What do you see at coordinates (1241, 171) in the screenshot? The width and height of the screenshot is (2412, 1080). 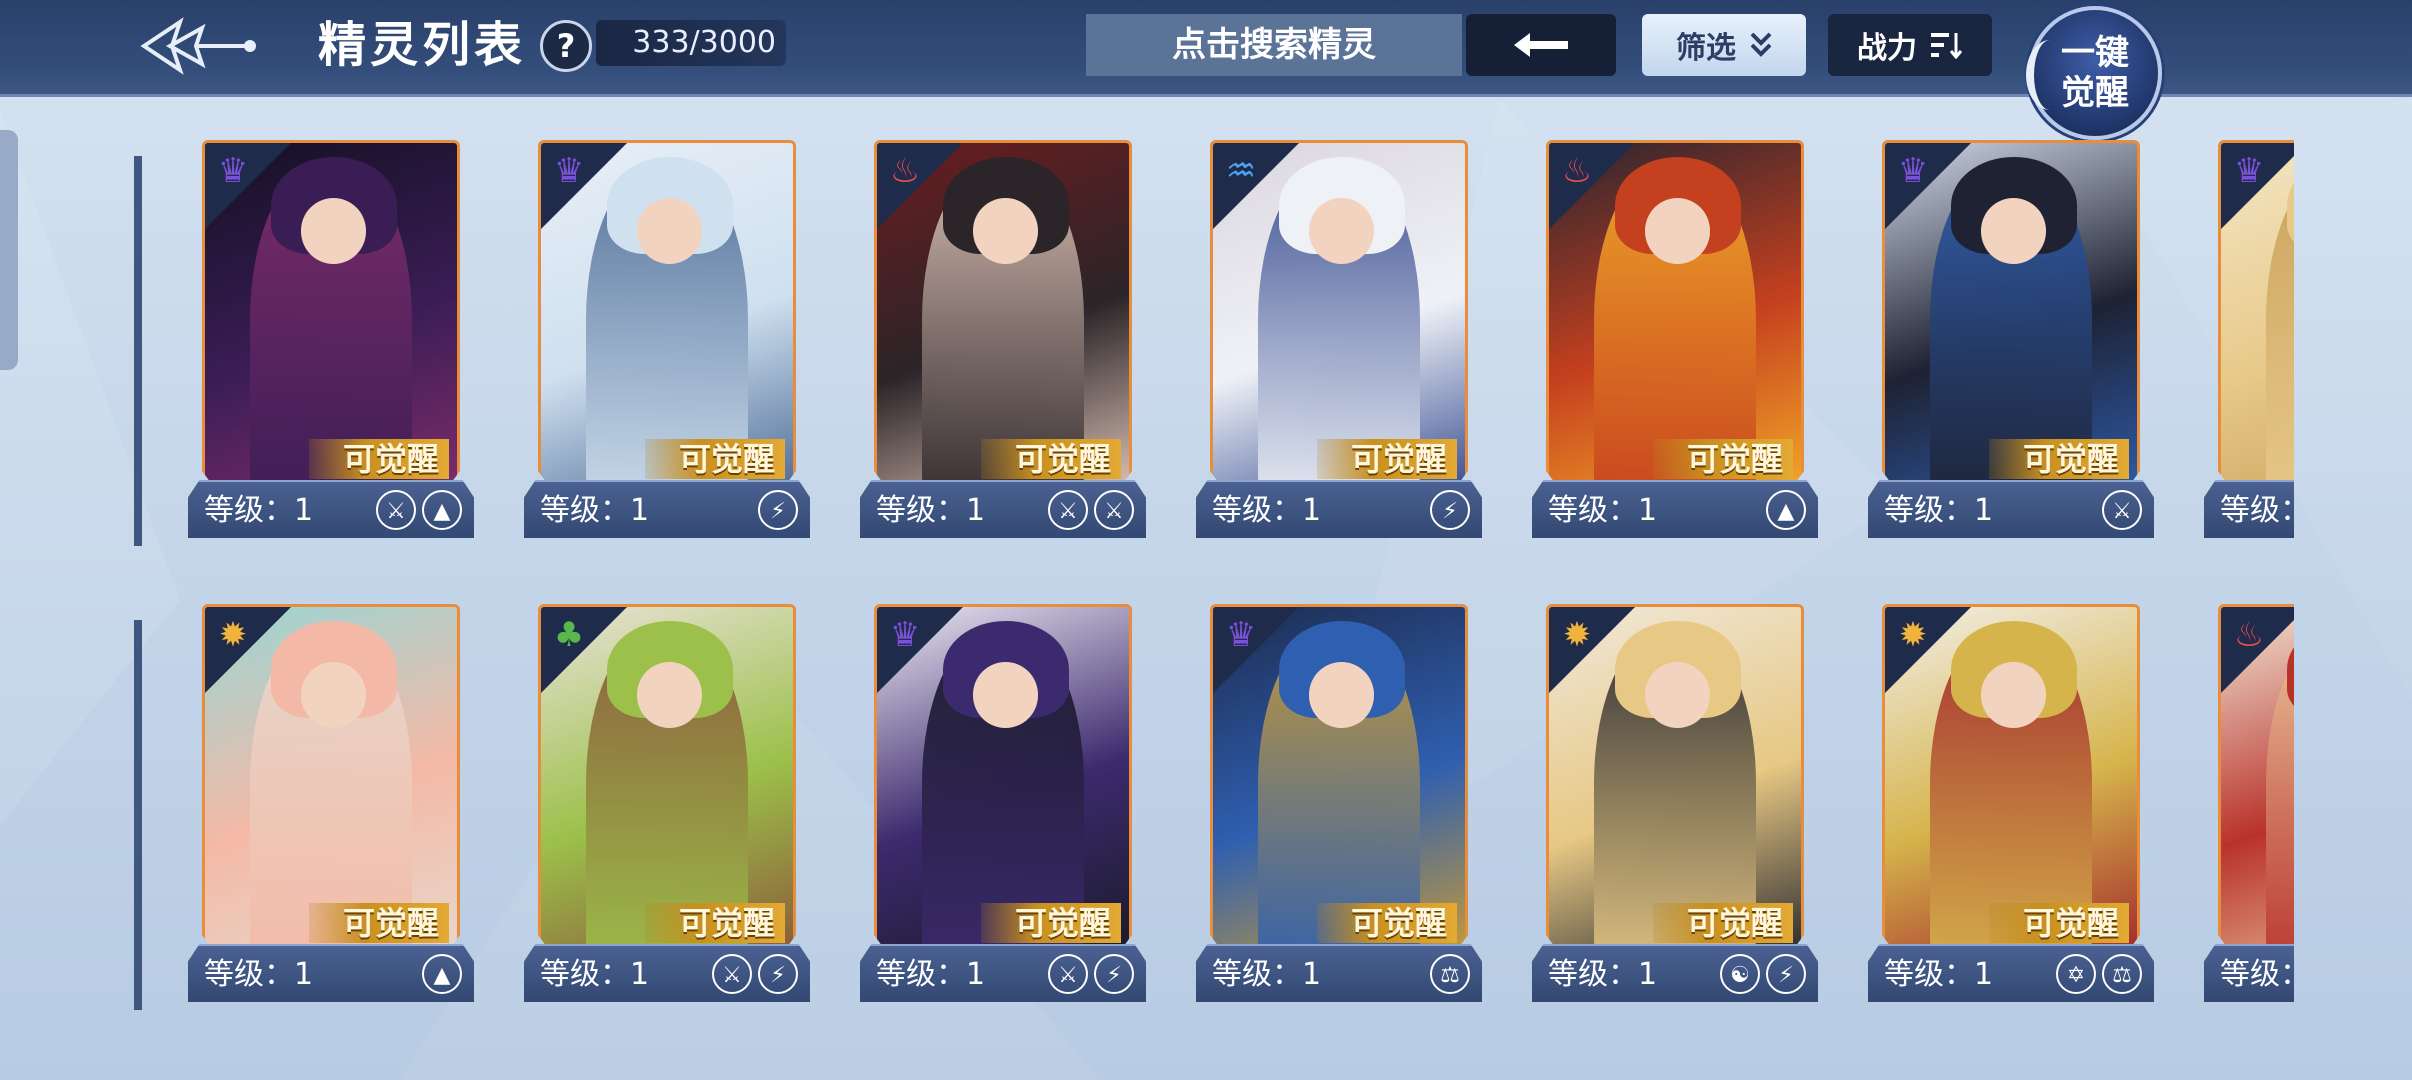 I see `water-element-icon: ♒` at bounding box center [1241, 171].